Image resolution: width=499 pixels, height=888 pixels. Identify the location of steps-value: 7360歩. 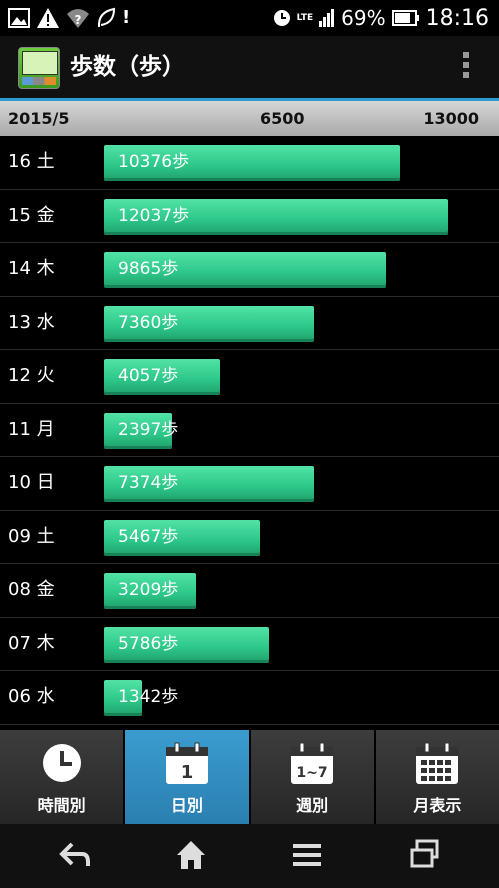
(148, 322).